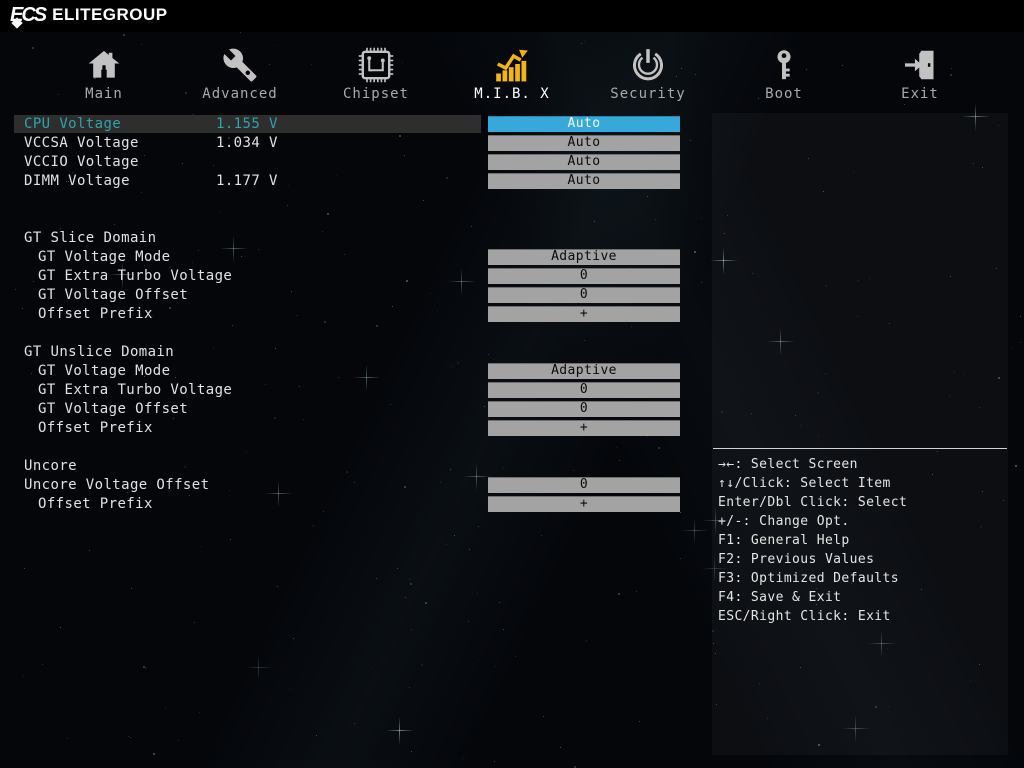 The height and width of the screenshot is (768, 1024). I want to click on section-header-label: GT Slice Domain, so click(90, 238).